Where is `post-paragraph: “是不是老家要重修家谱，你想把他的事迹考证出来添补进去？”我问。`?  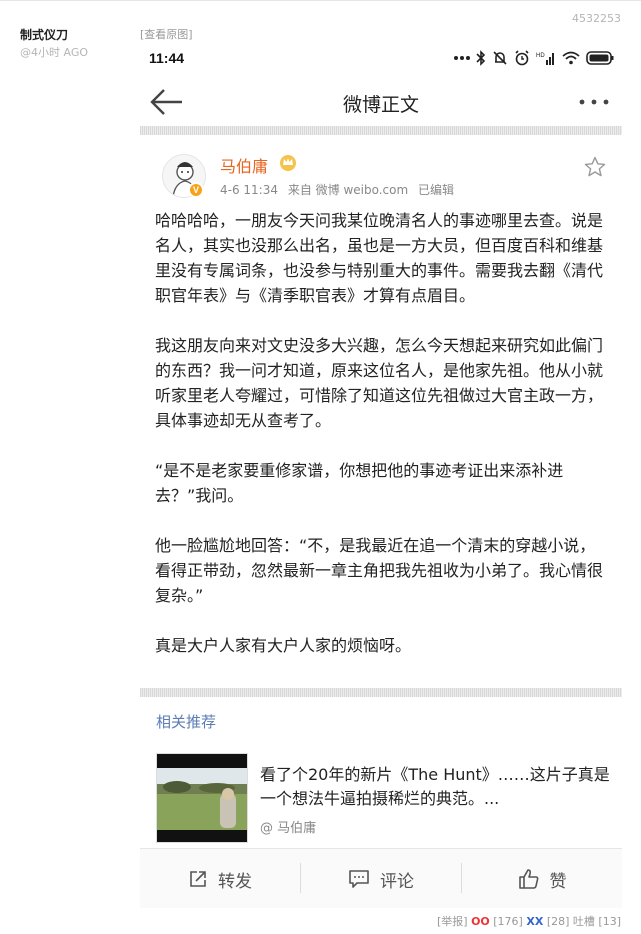 post-paragraph: “是不是老家要重修家谱，你想把他的事迹考证出来添补进去？”我问。 is located at coordinates (359, 483).